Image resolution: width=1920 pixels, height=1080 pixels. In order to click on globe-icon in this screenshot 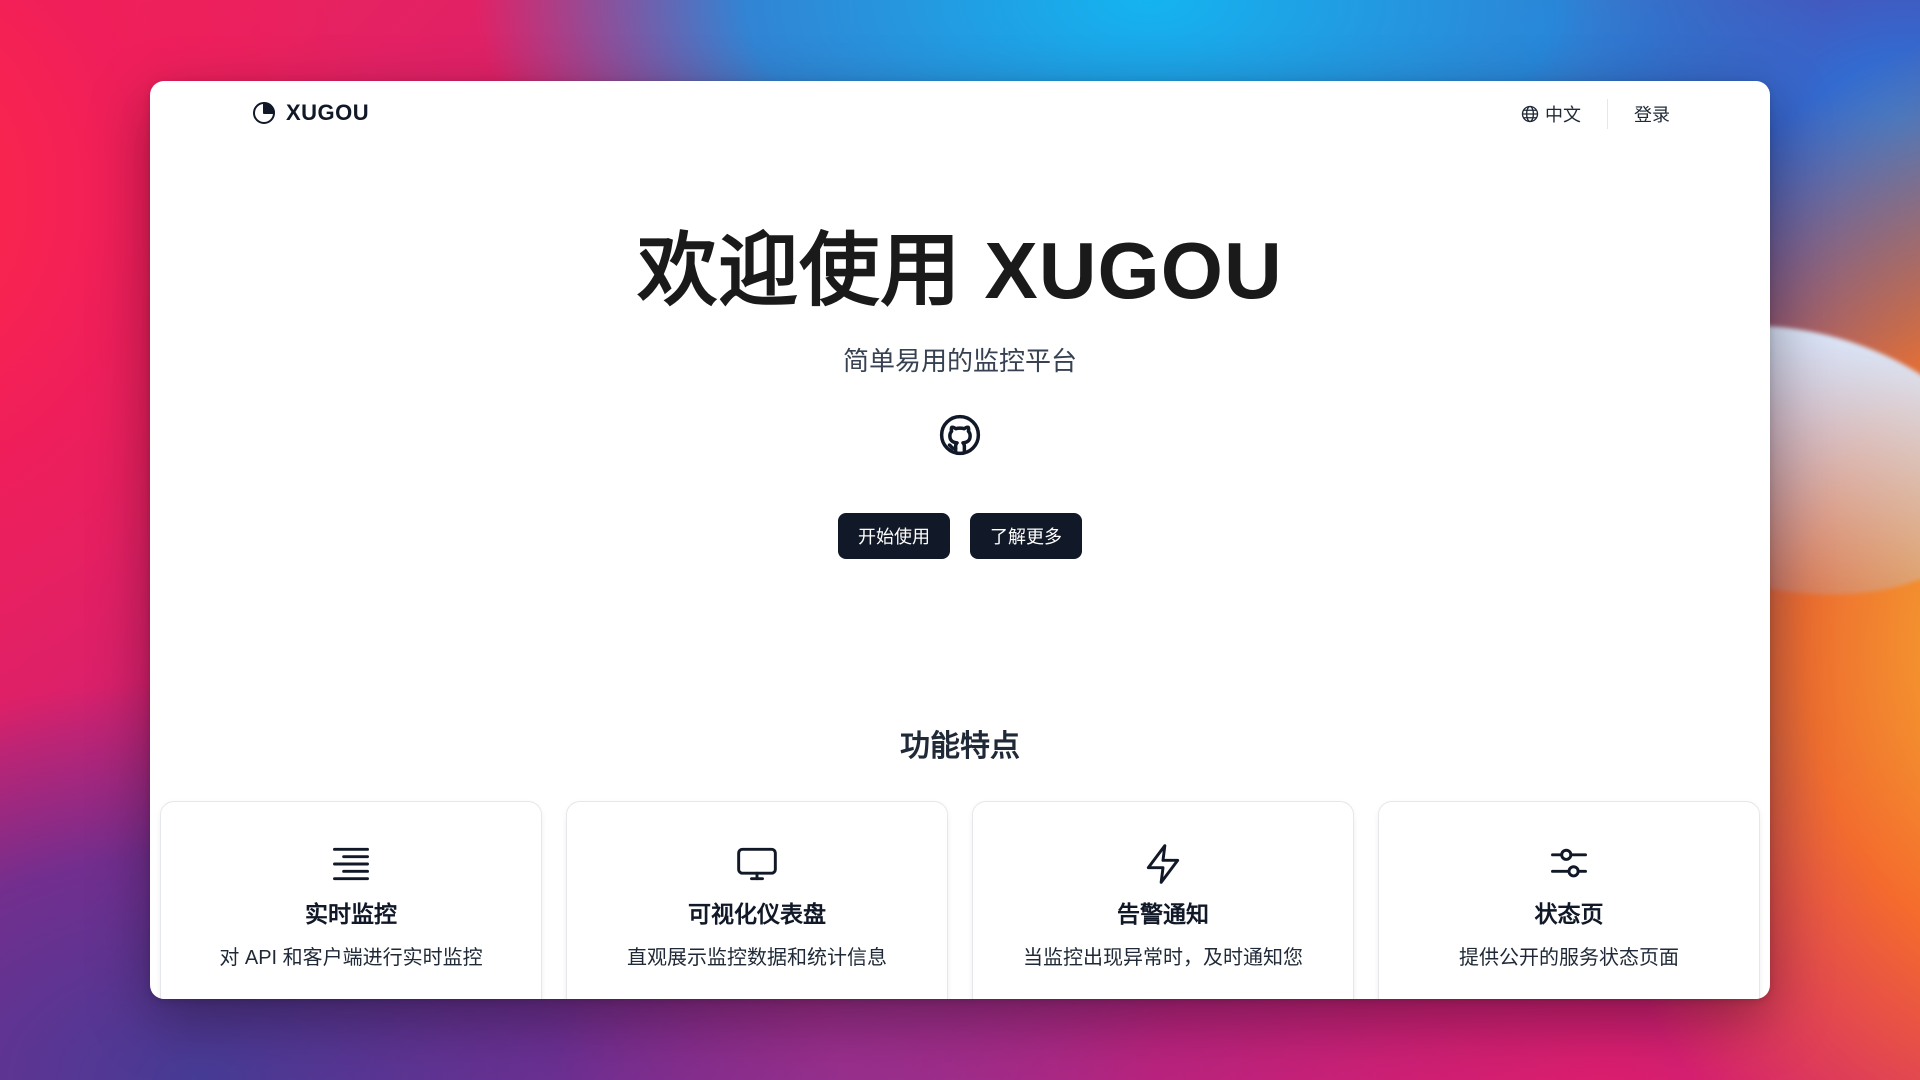, I will do `click(1530, 114)`.